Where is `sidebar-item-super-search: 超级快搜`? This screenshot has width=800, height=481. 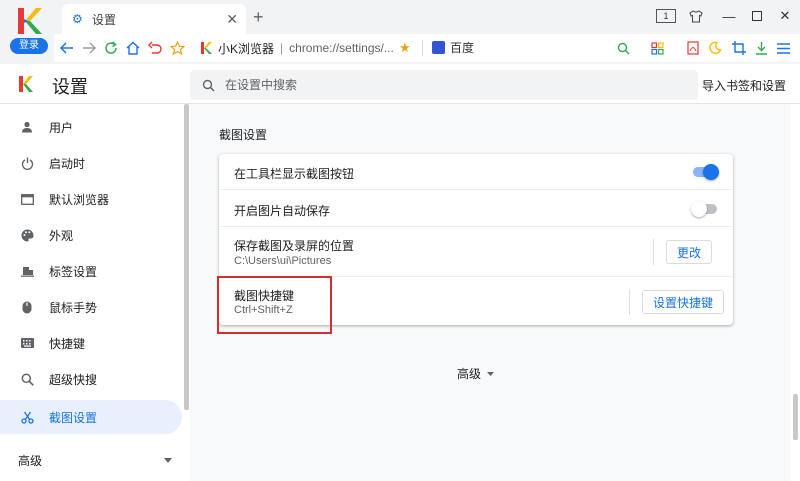 sidebar-item-super-search: 超级快搜 is located at coordinates (91, 379).